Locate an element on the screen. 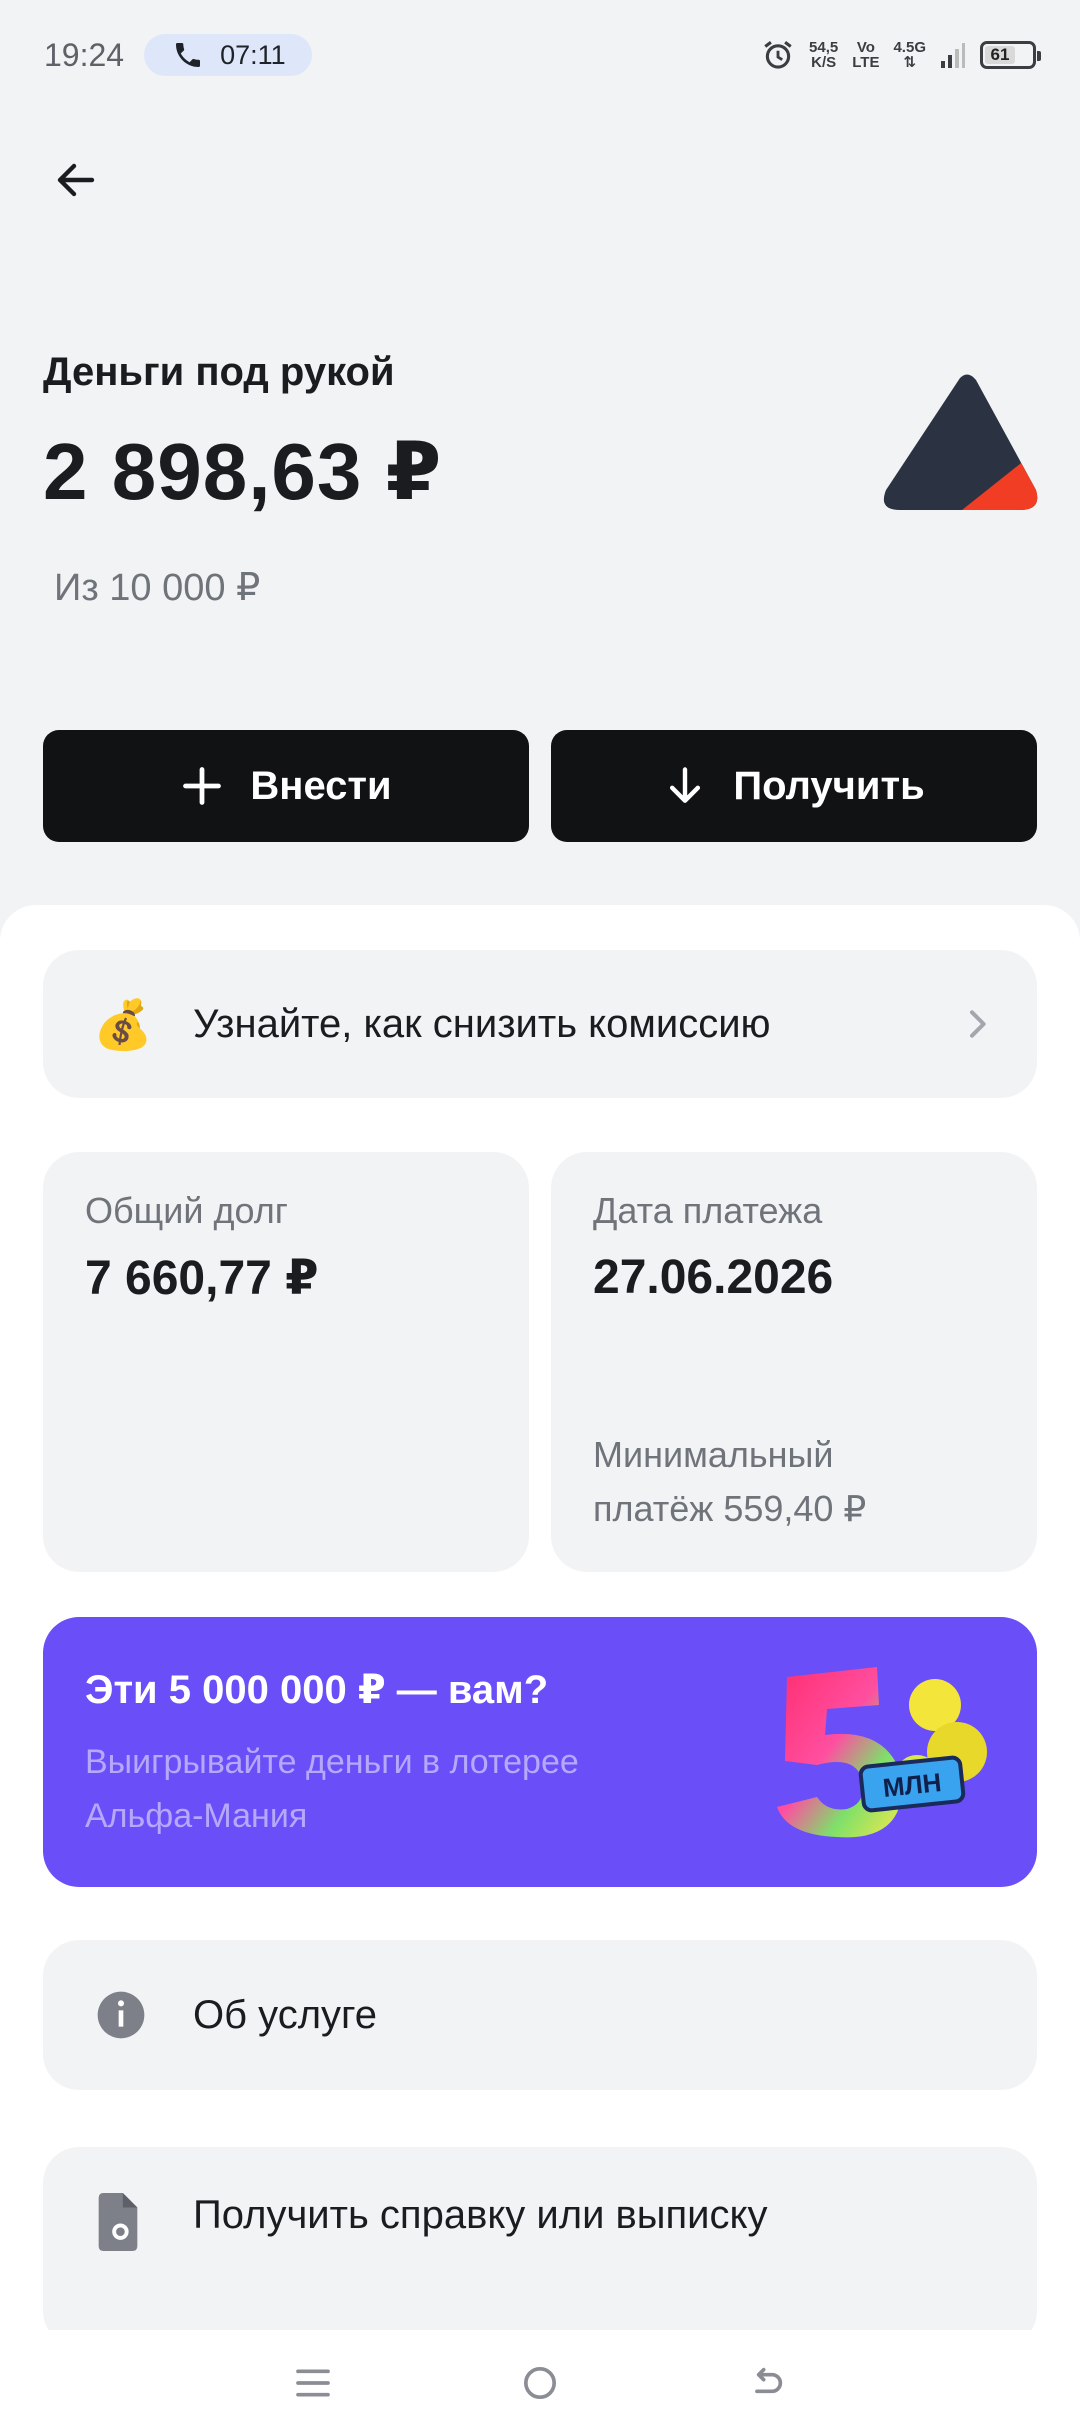 This screenshot has height=2436, width=1080. payment-date-value: 27.06.2026 is located at coordinates (713, 1277).